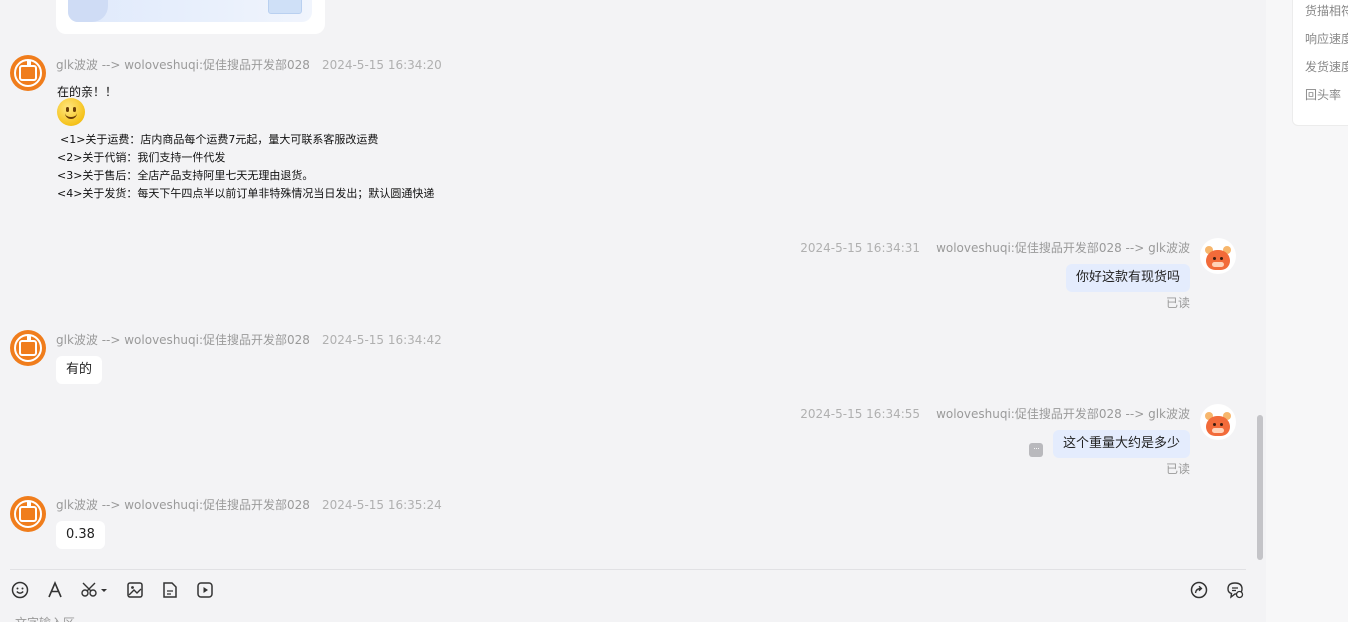 The height and width of the screenshot is (622, 1348). Describe the element at coordinates (55, 590) in the screenshot. I see `font-icon` at that location.